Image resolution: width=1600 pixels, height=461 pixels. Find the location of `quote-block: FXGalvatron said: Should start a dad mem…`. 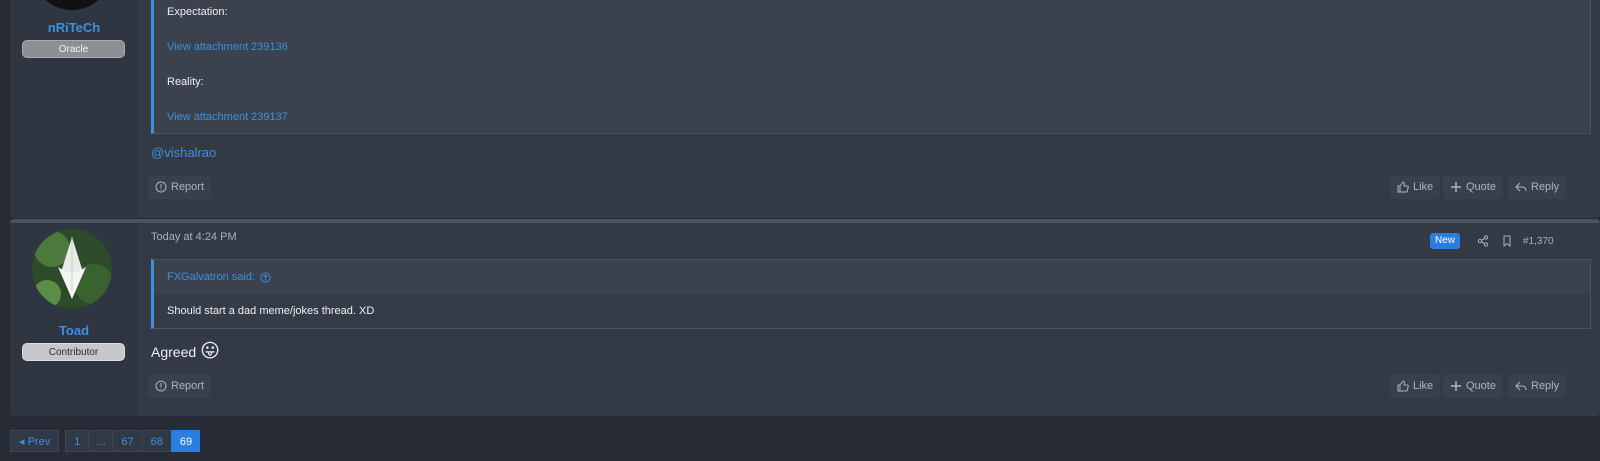

quote-block: FXGalvatron said: Should start a dad mem… is located at coordinates (871, 294).